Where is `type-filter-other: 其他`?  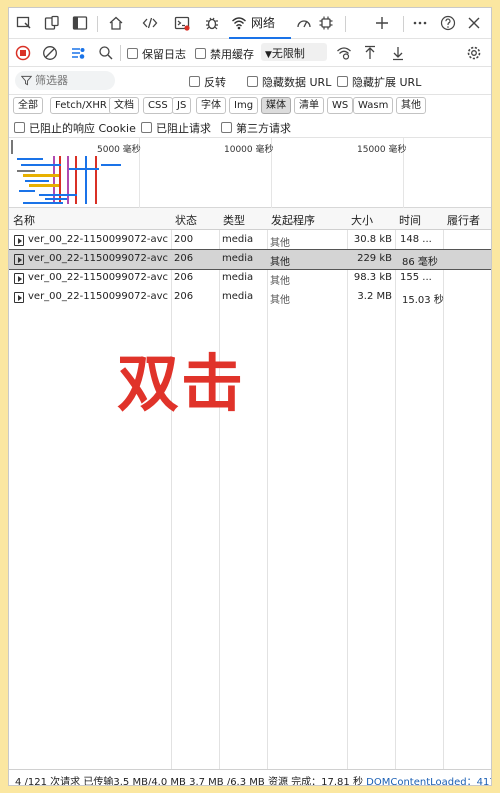
type-filter-other: 其他 is located at coordinates (411, 105).